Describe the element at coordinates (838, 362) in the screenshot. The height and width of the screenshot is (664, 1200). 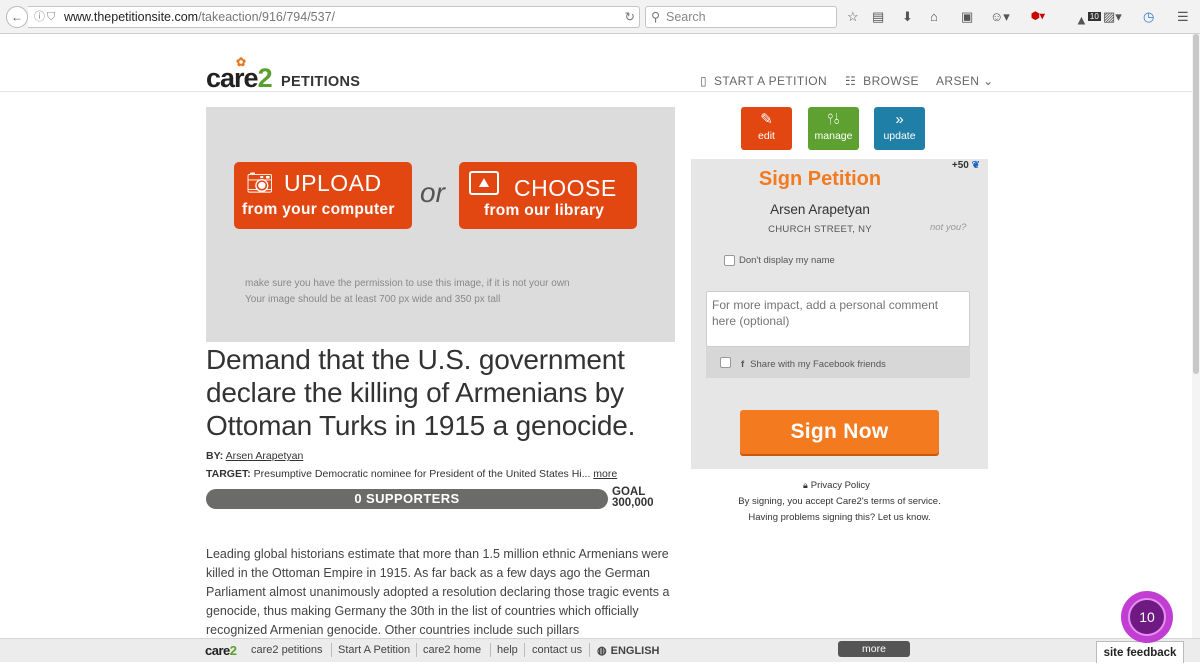
I see `facebook-share-row: f Share with my Facebook friends` at that location.